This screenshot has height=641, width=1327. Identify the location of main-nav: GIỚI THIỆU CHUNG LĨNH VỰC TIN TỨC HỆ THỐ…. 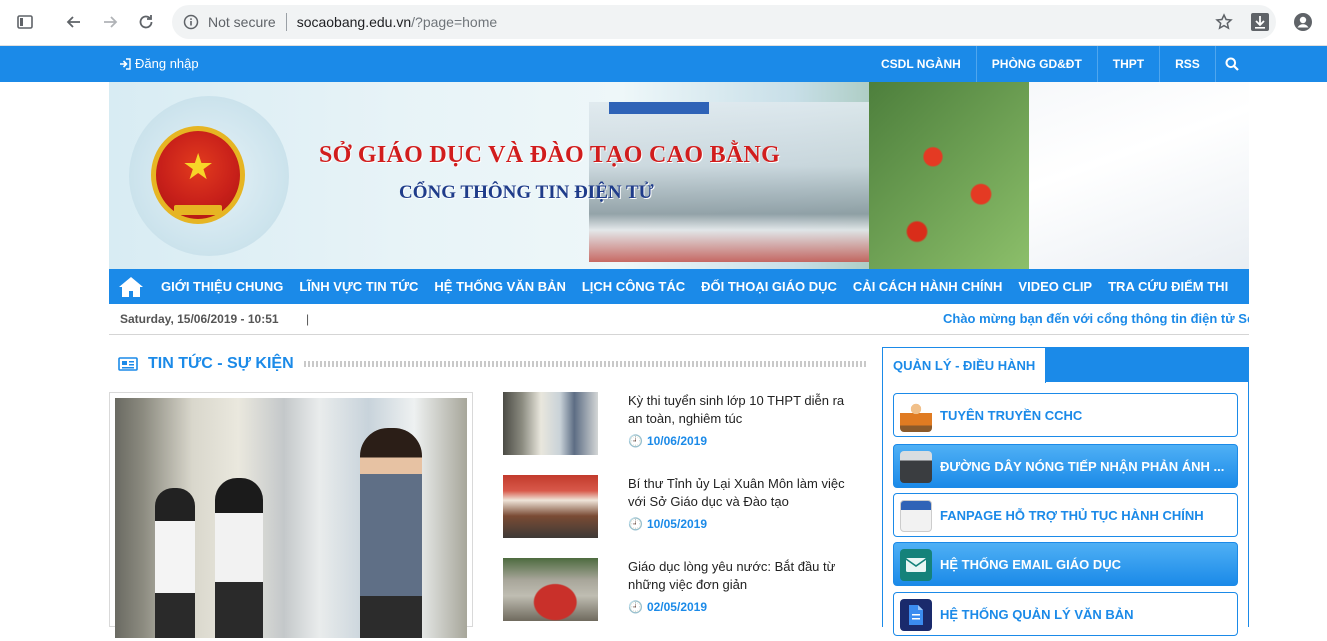
(679, 286).